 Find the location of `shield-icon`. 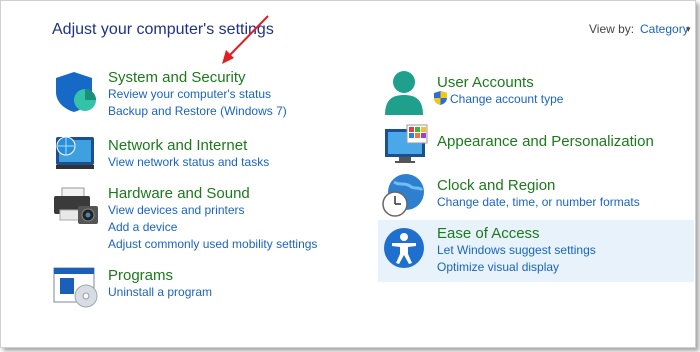

shield-icon is located at coordinates (76, 94).